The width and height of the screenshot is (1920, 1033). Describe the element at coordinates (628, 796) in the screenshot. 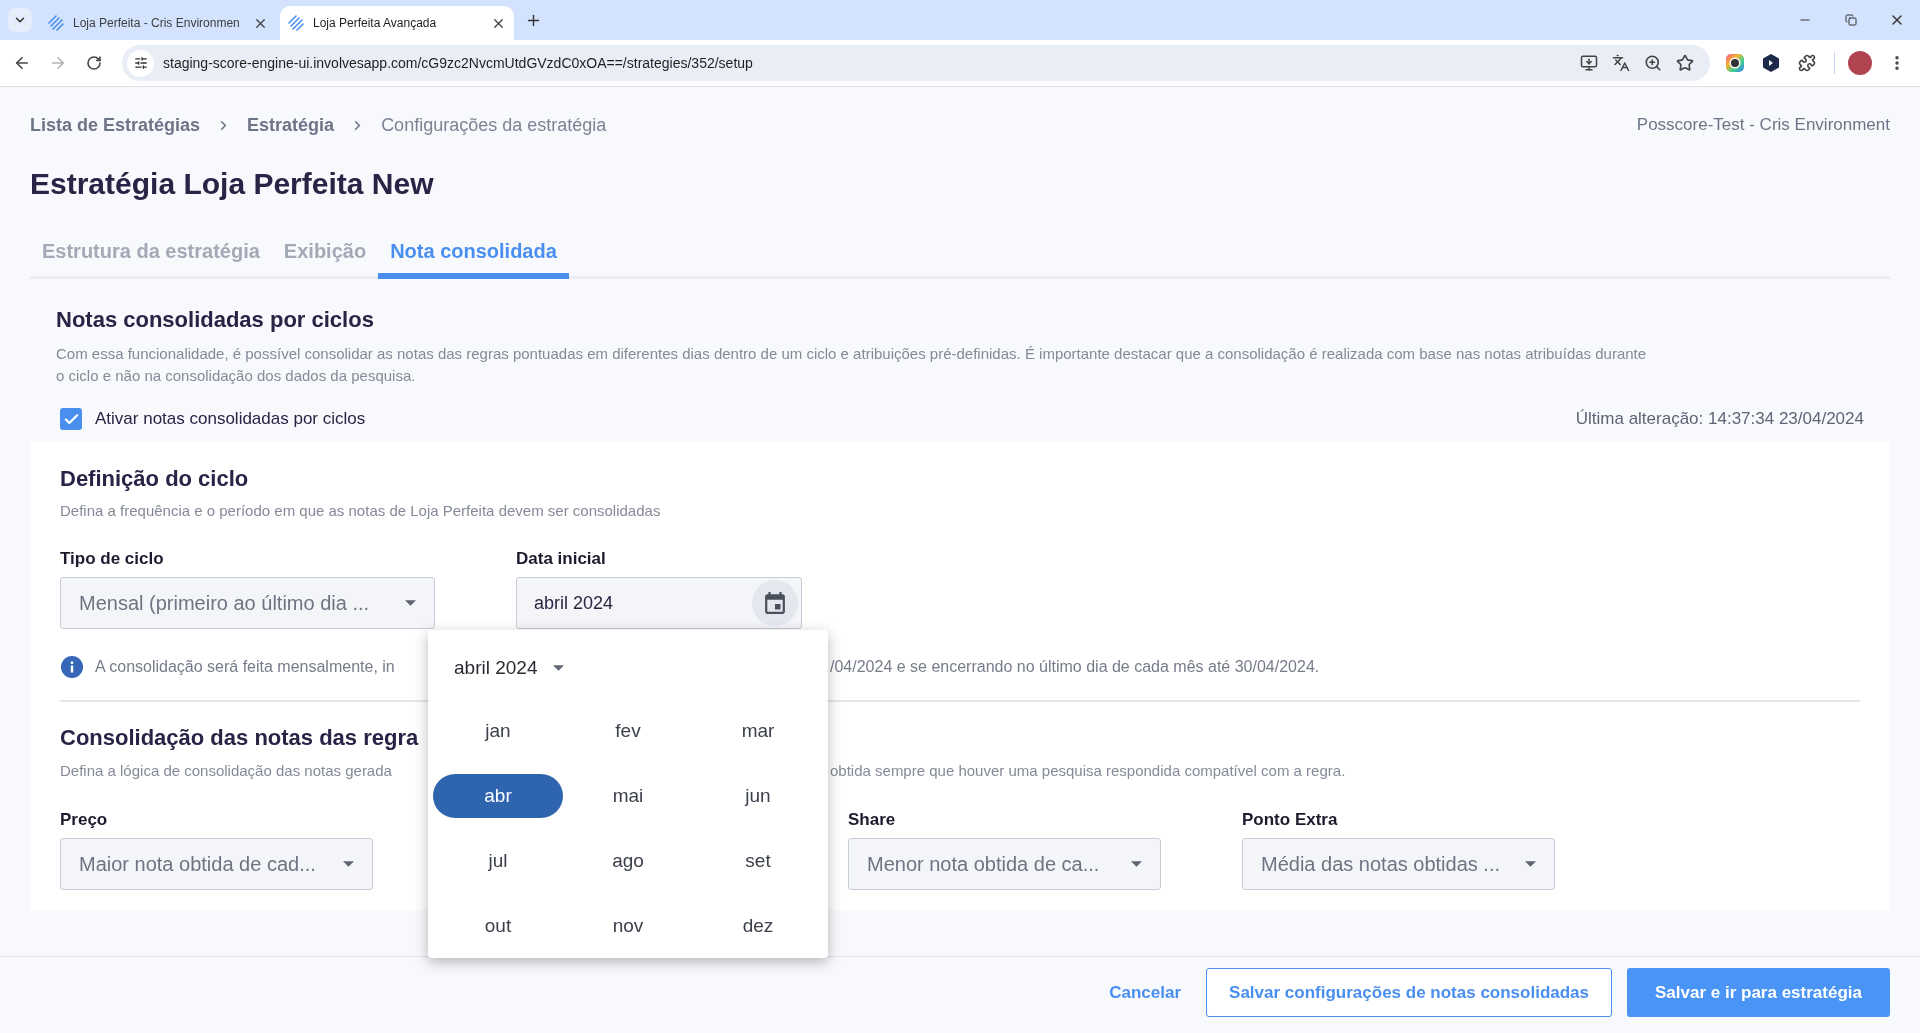

I see `month-option: mai` at that location.